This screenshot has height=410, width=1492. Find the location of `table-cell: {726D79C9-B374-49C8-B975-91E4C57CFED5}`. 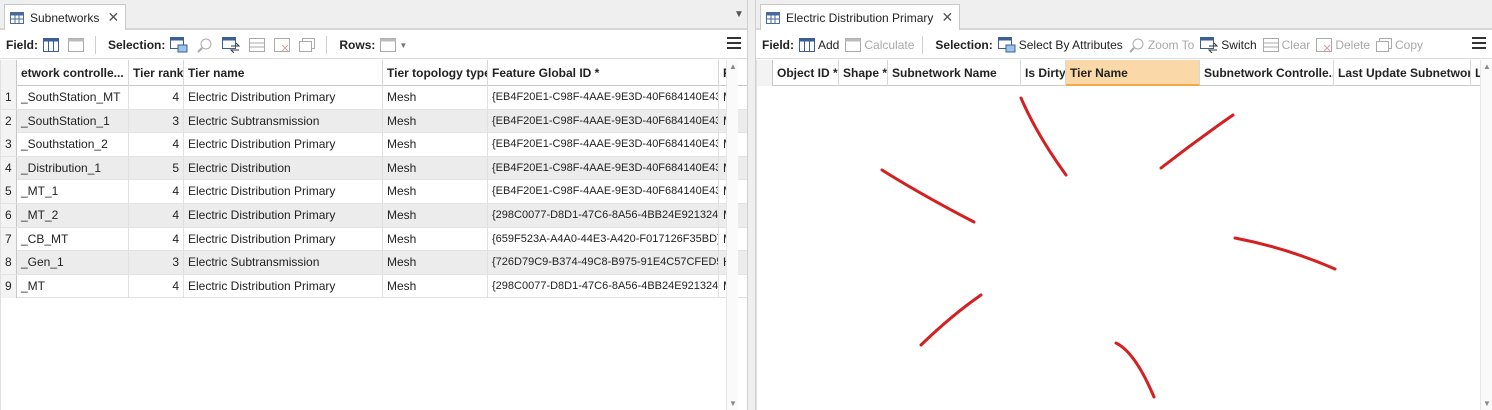

table-cell: {726D79C9-B374-49C8-B975-91E4C57CFED5} is located at coordinates (603, 263).